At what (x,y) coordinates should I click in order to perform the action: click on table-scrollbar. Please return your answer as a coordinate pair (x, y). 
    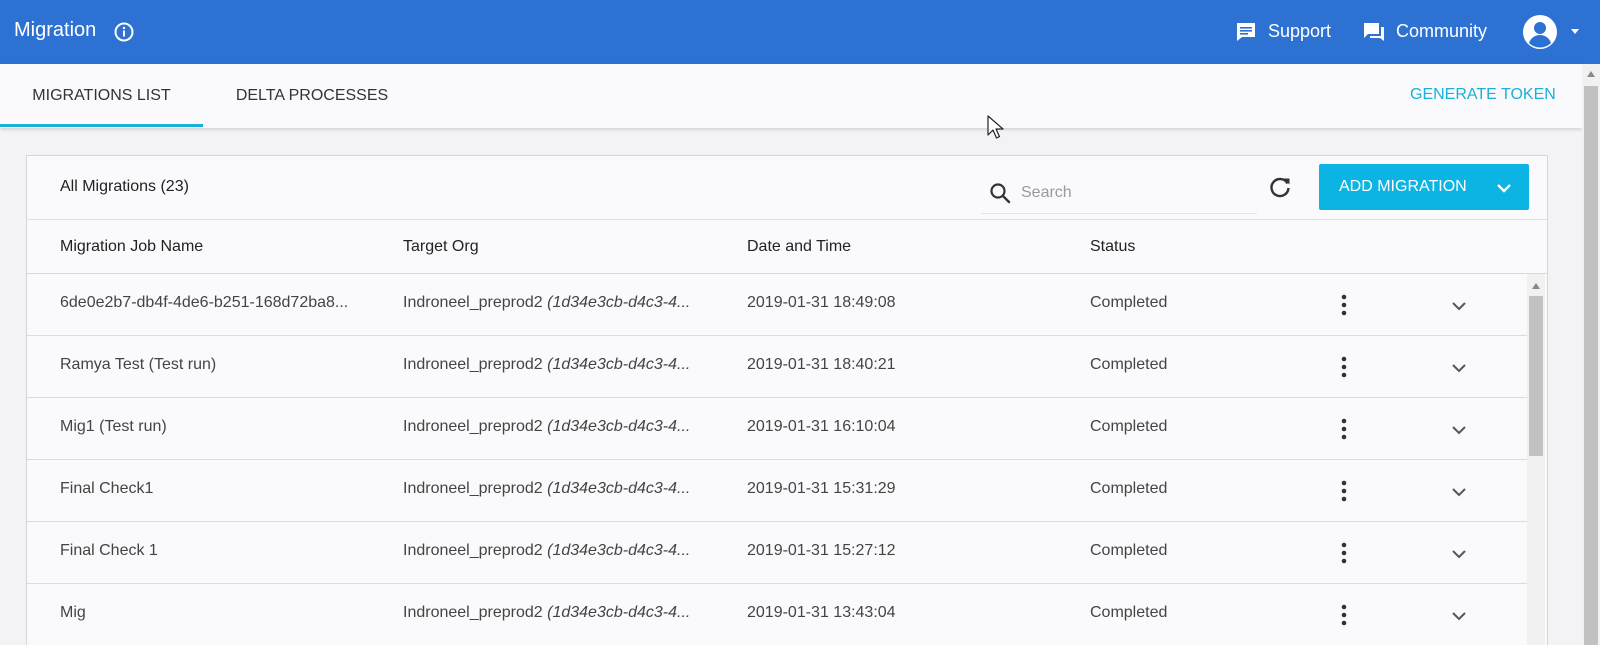
    Looking at the image, I should click on (1536, 459).